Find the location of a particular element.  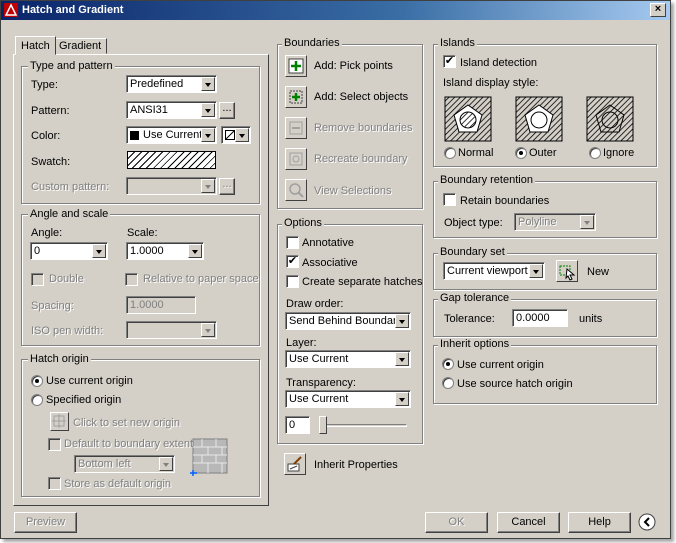

remove-boundaries-button is located at coordinates (296, 128).